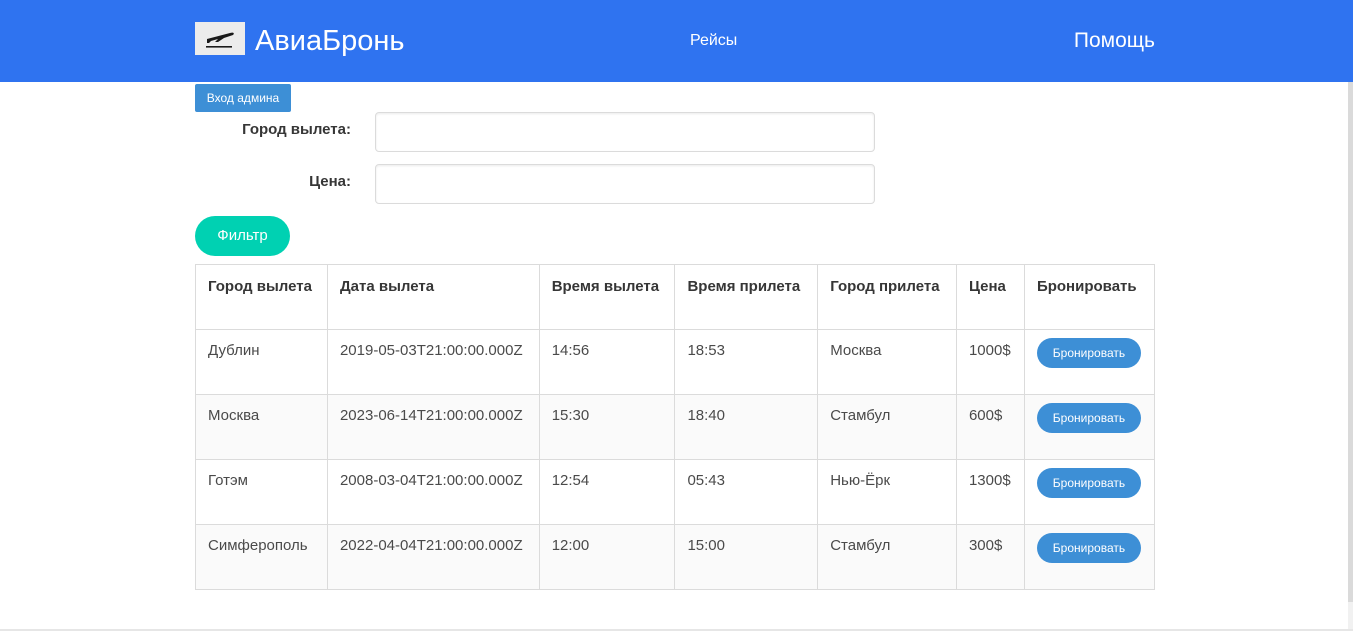 The height and width of the screenshot is (631, 1353). I want to click on column-header-departure-city: Город вылета, so click(261, 297).